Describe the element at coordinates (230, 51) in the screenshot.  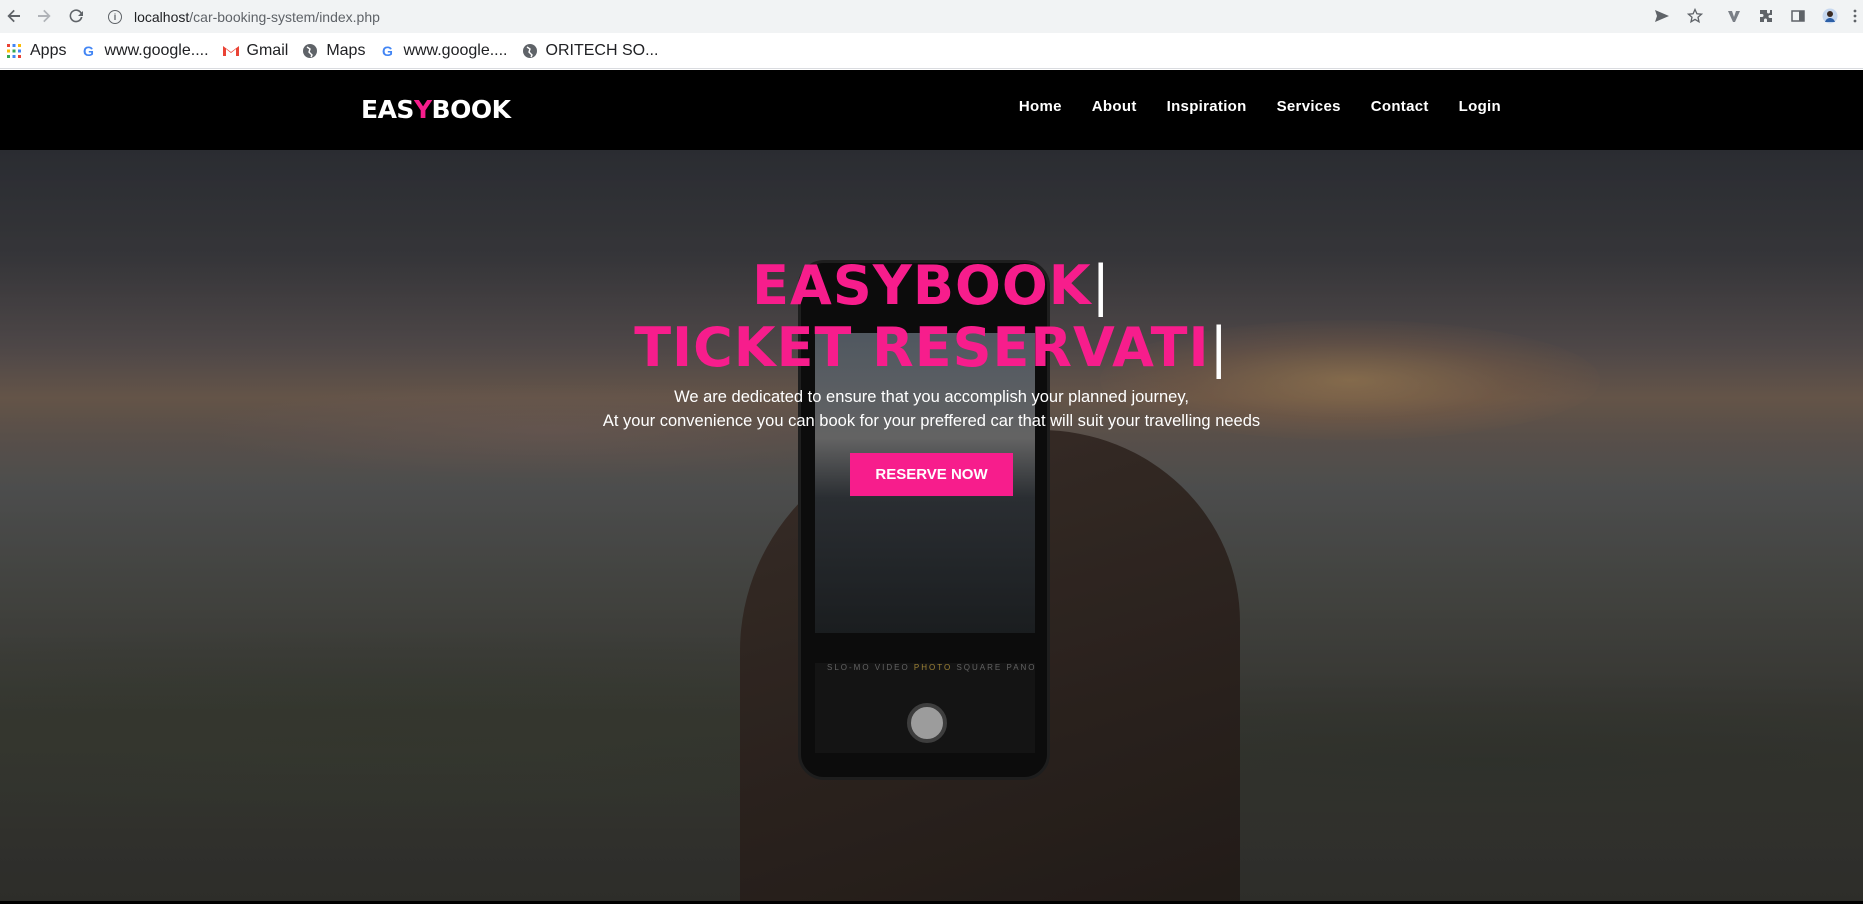
I see `gmail-icon` at that location.